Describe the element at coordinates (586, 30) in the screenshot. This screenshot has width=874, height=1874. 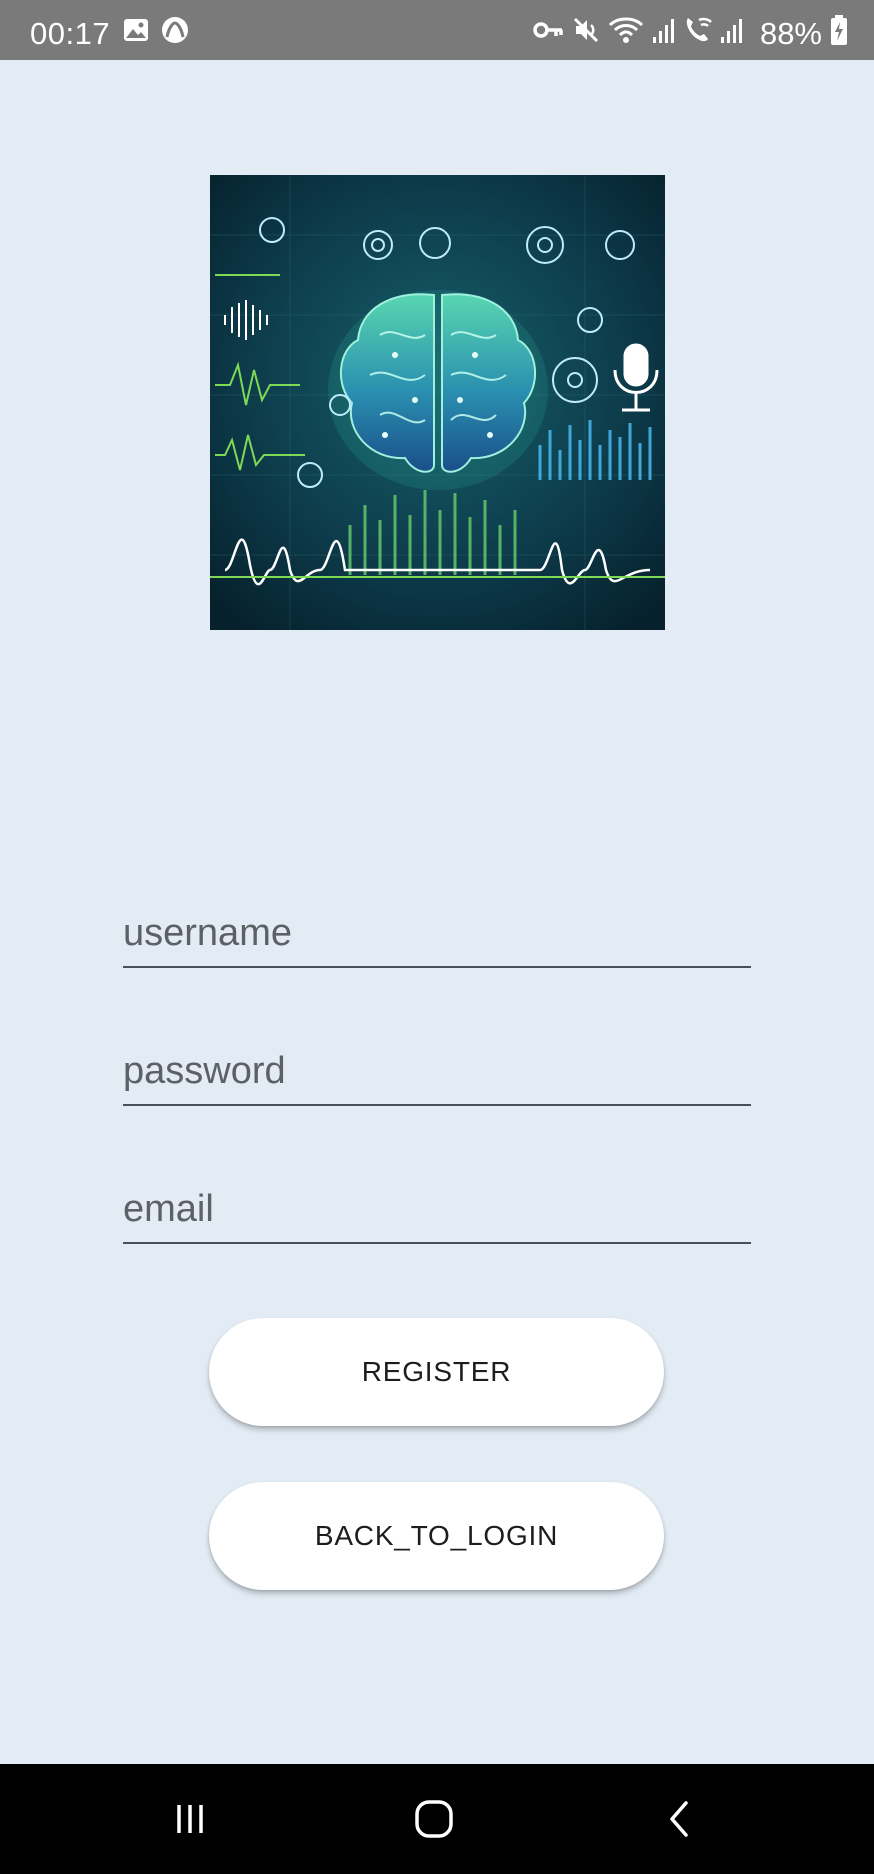
I see `mute-icon` at that location.